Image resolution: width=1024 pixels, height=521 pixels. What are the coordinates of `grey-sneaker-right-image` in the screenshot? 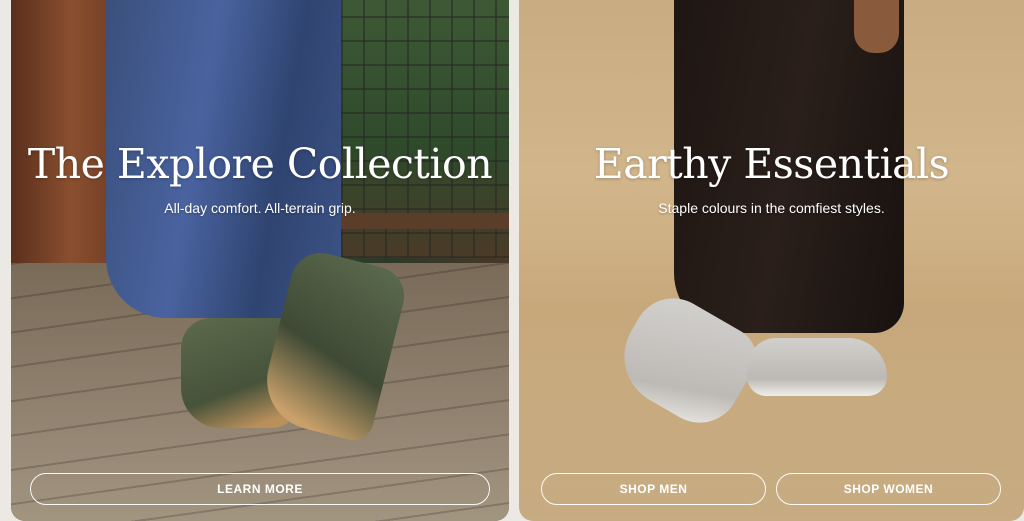 It's located at (817, 367).